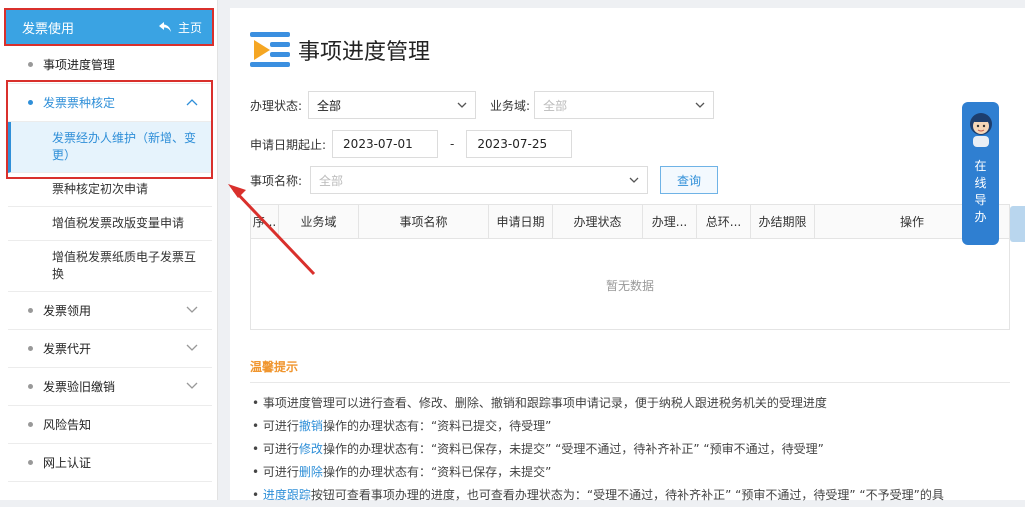  I want to click on date-range-label: 申请日期起止:, so click(288, 144).